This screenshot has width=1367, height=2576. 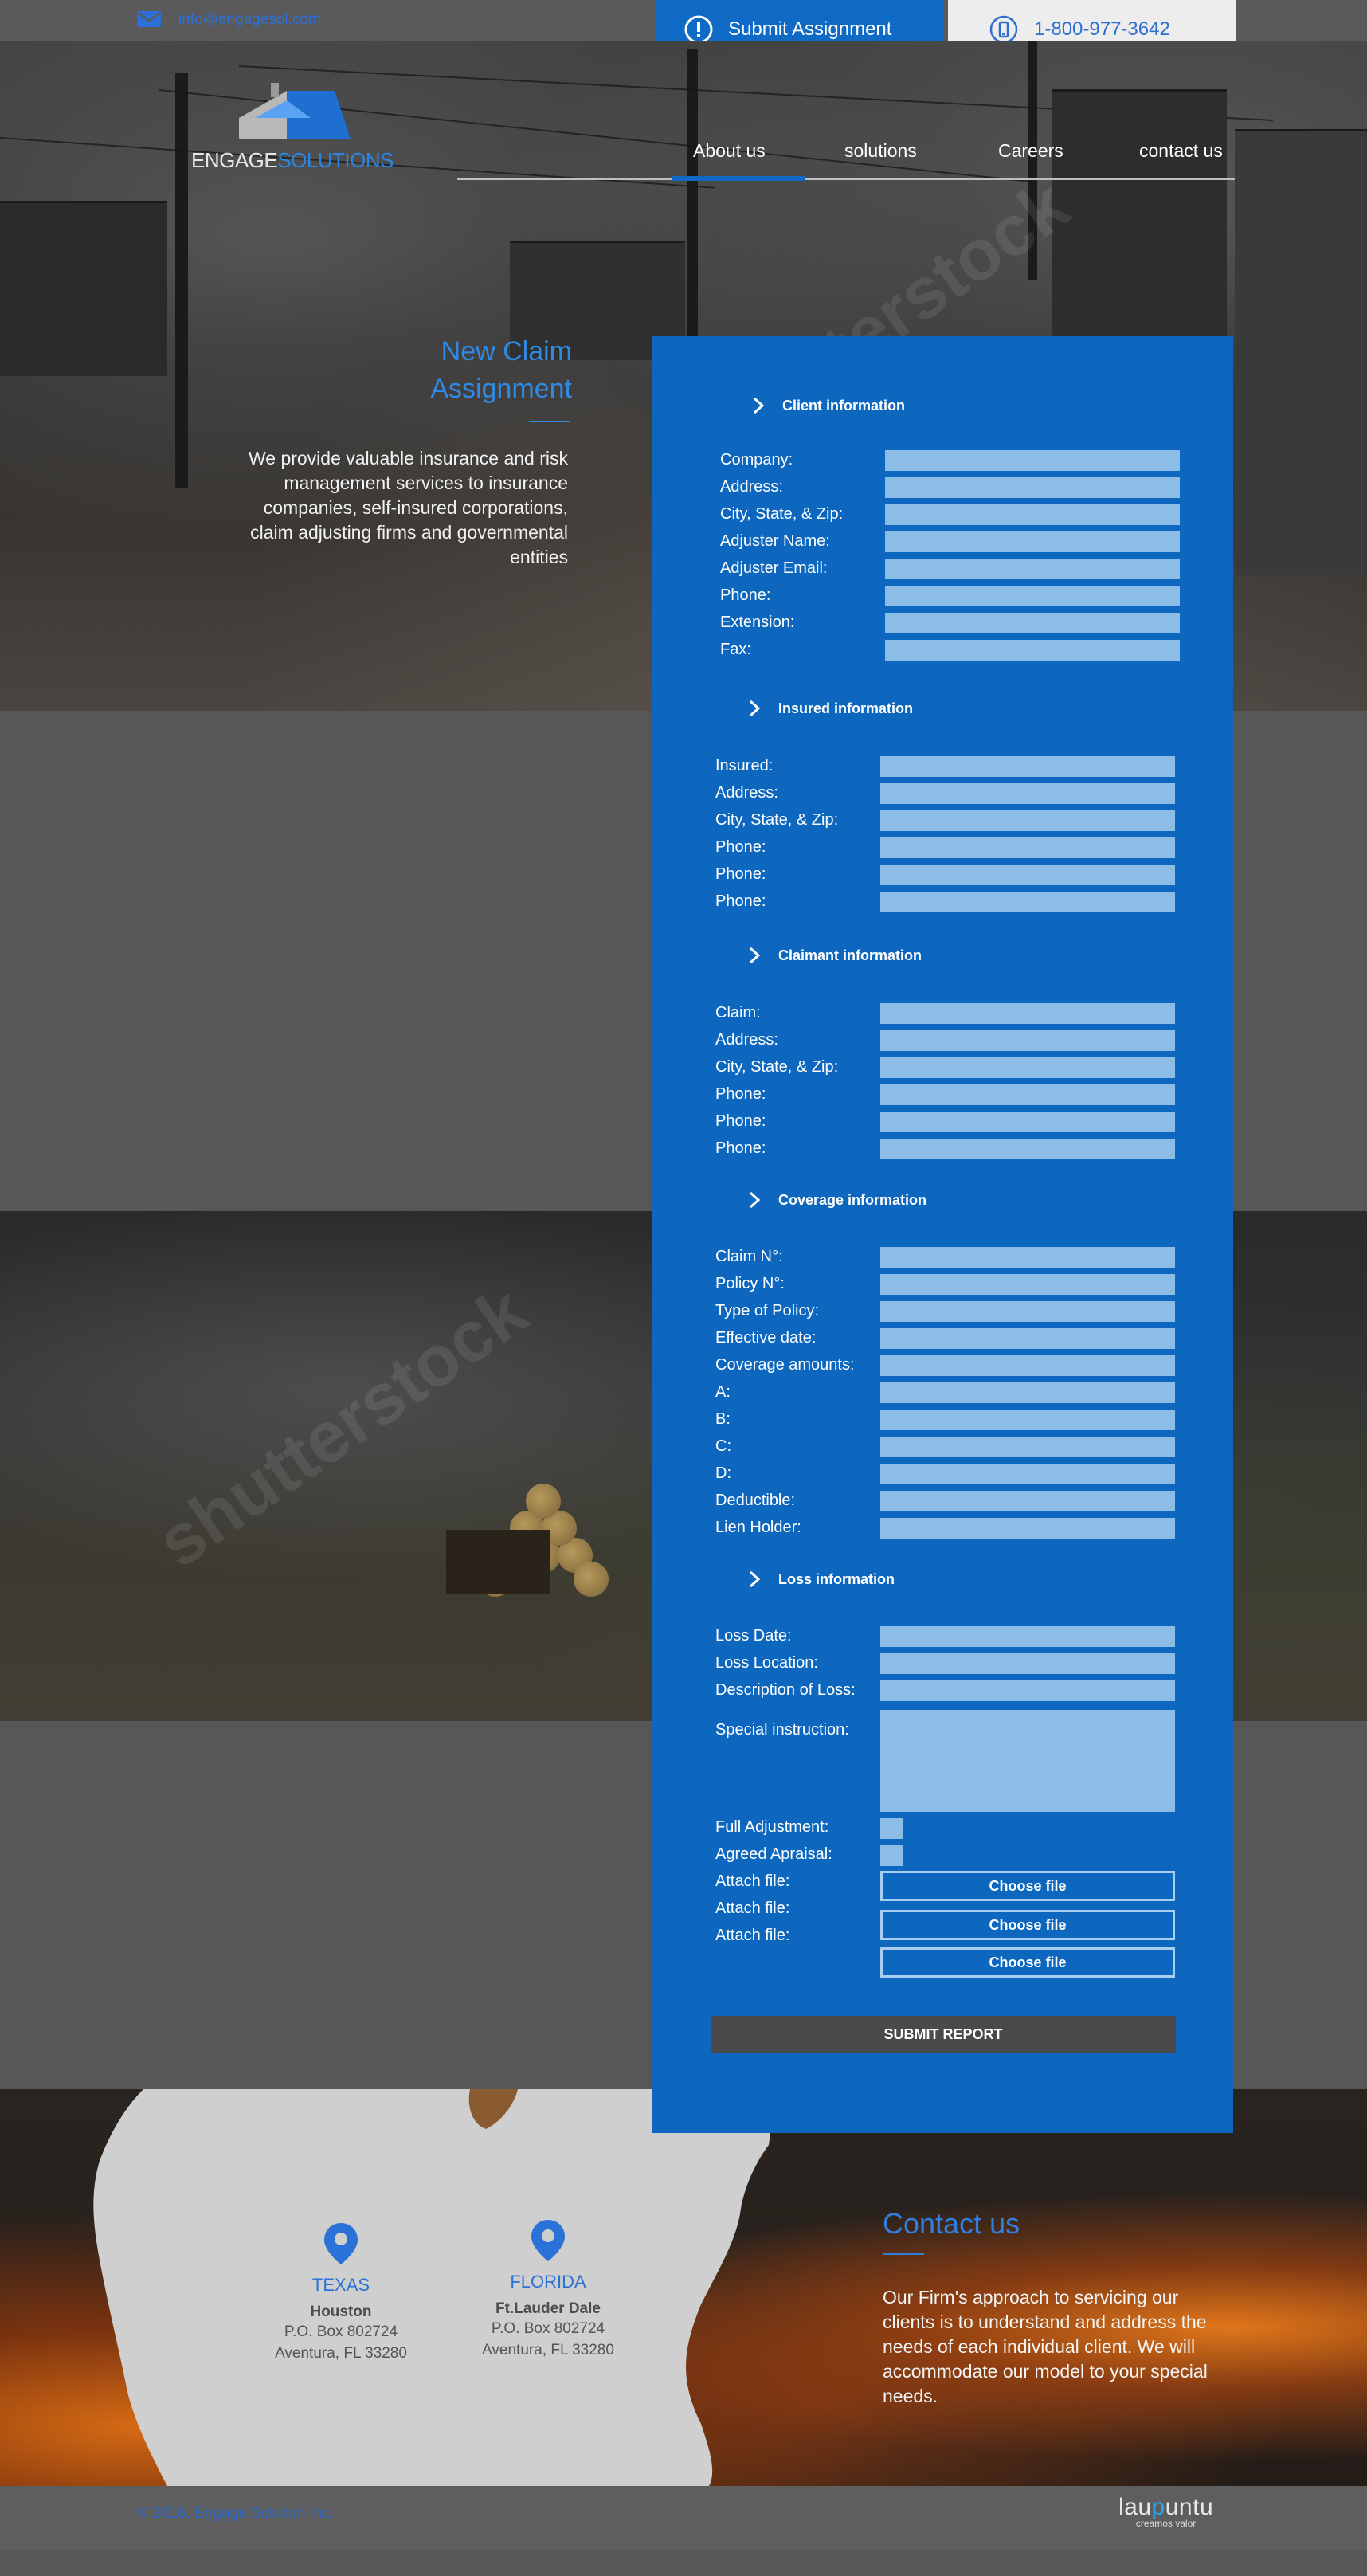 I want to click on choose-file-button-2: Choose file, so click(x=1027, y=1925).